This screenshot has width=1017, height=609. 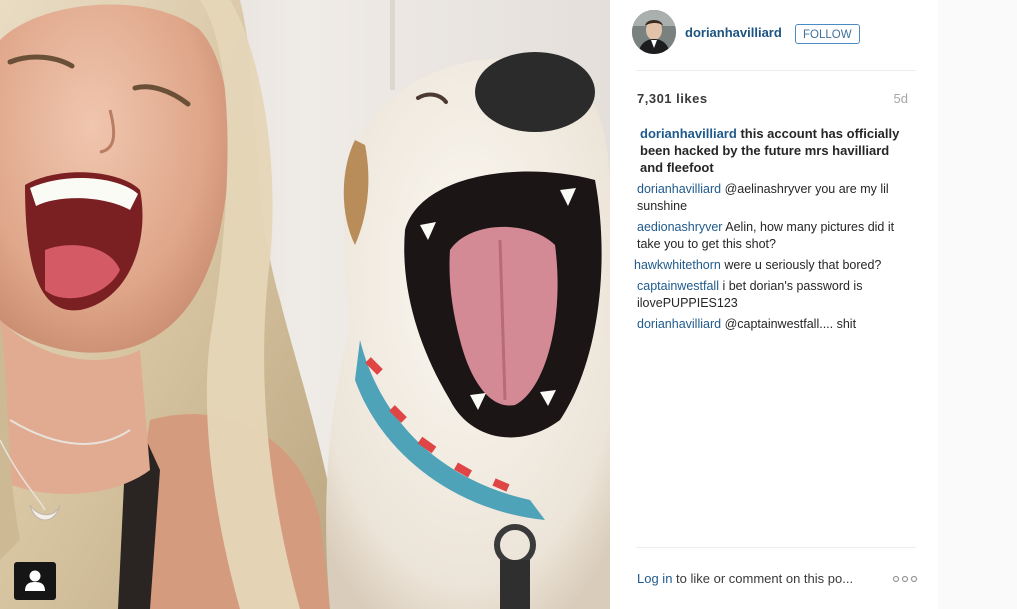 I want to click on post-timestamp: 5d, so click(x=901, y=98).